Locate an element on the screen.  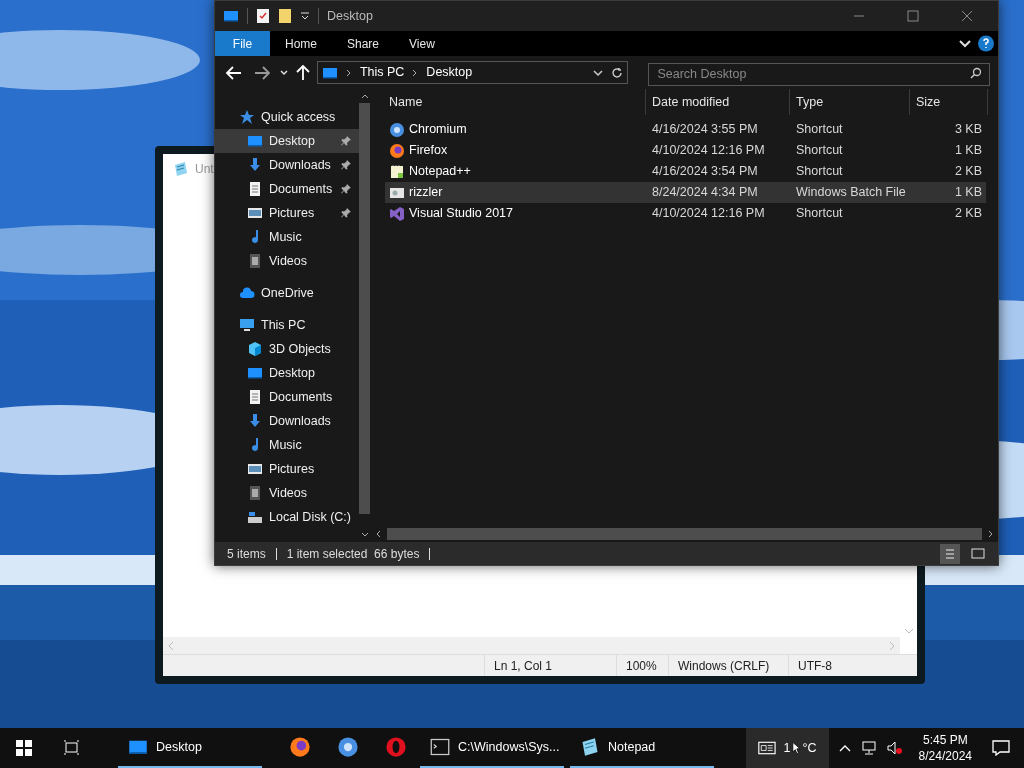
status-text: 100% is located at coordinates (642, 665).